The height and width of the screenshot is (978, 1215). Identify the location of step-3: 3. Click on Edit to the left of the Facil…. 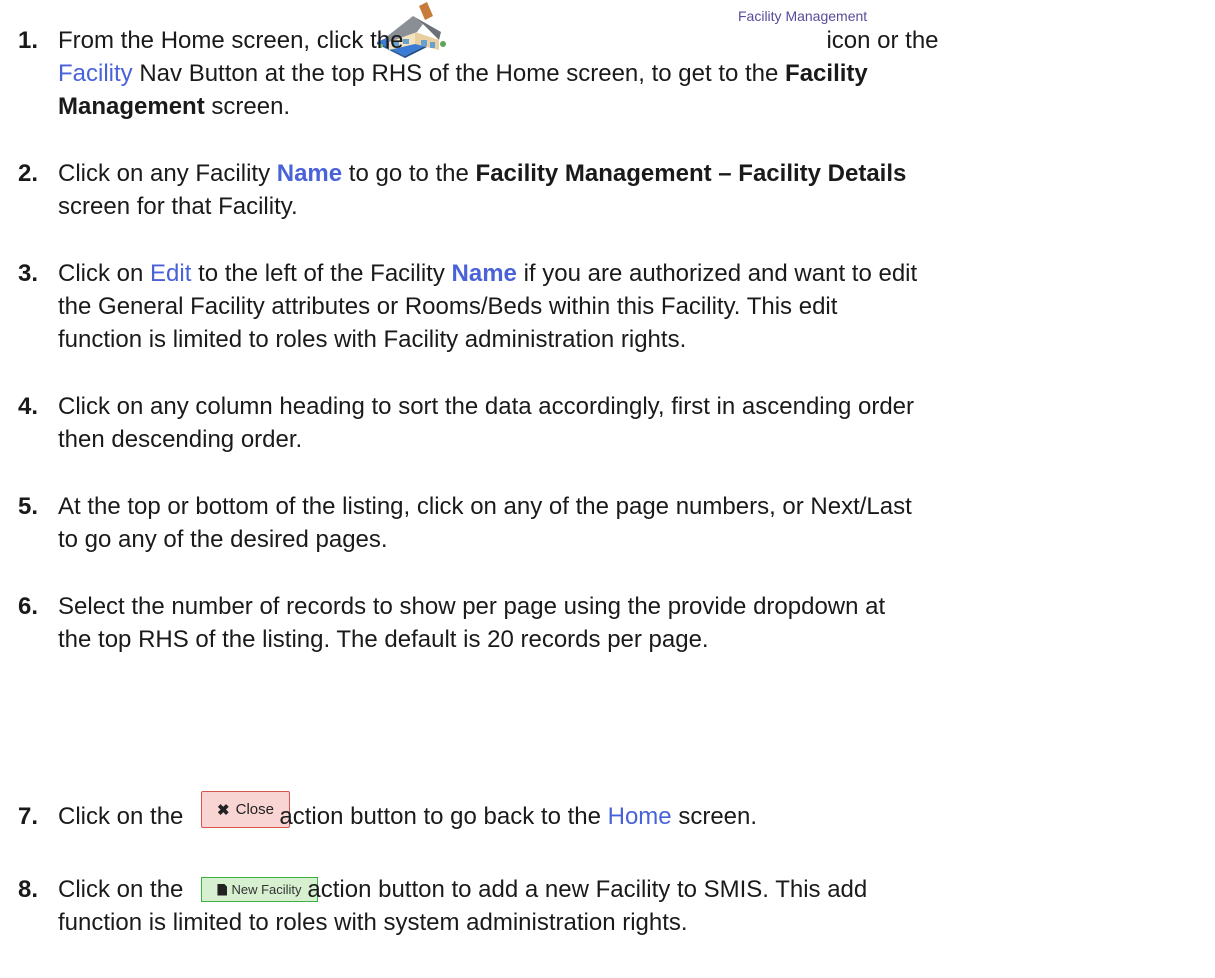
(608, 306).